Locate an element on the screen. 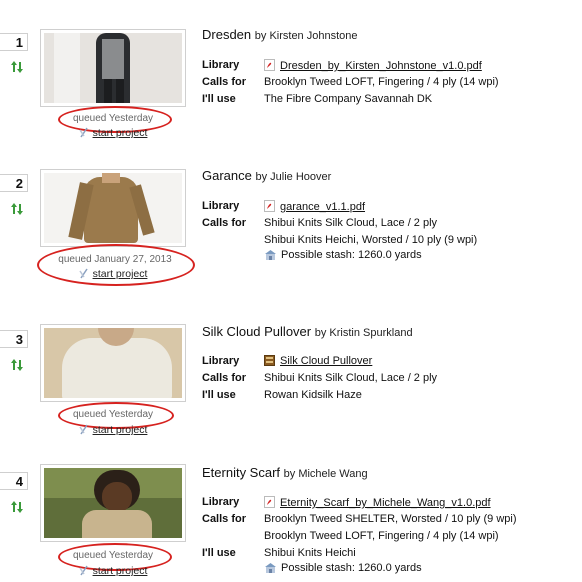 Image resolution: width=582 pixels, height=582 pixels. book-icon is located at coordinates (269, 360).